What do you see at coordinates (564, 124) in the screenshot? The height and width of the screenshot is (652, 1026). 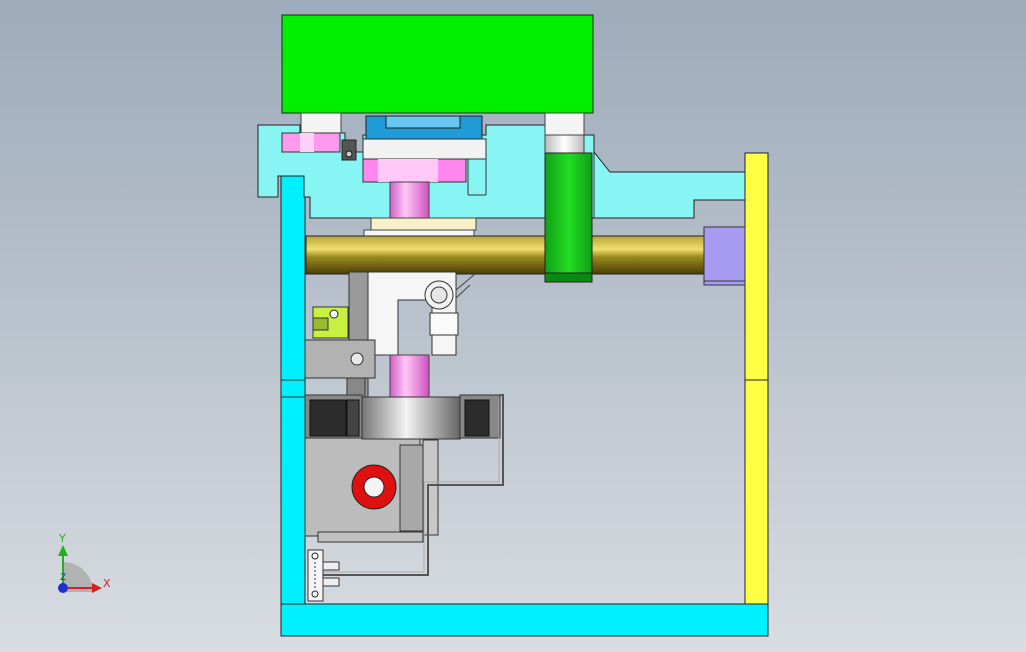 I see `right-spacer` at bounding box center [564, 124].